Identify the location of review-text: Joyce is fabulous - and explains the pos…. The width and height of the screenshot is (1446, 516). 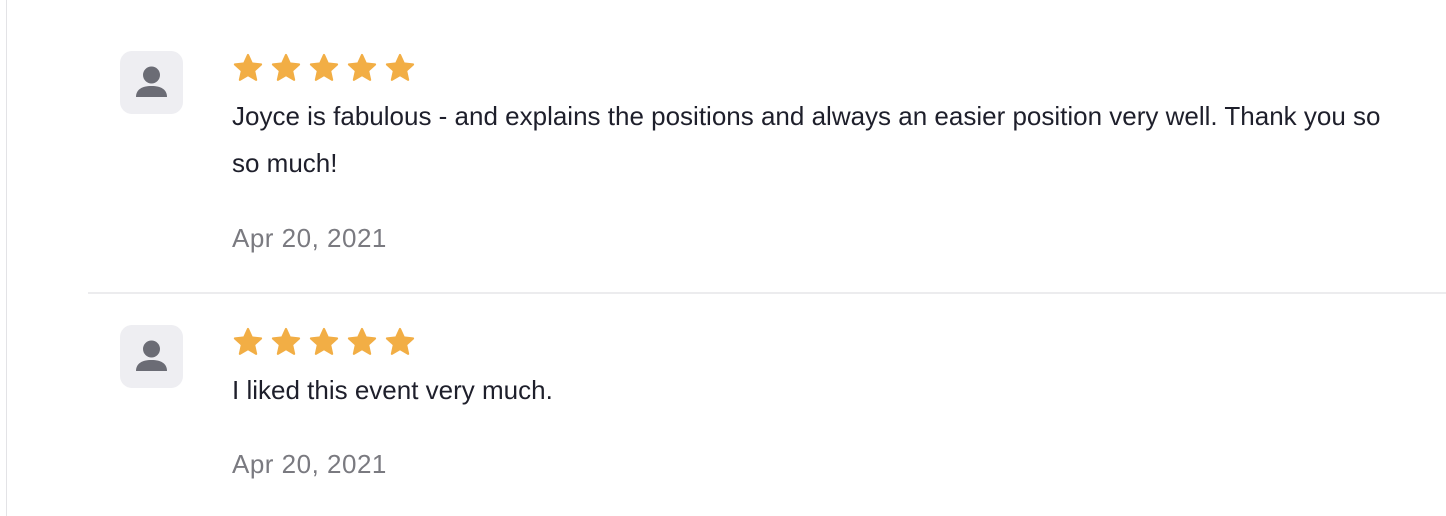
(806, 139).